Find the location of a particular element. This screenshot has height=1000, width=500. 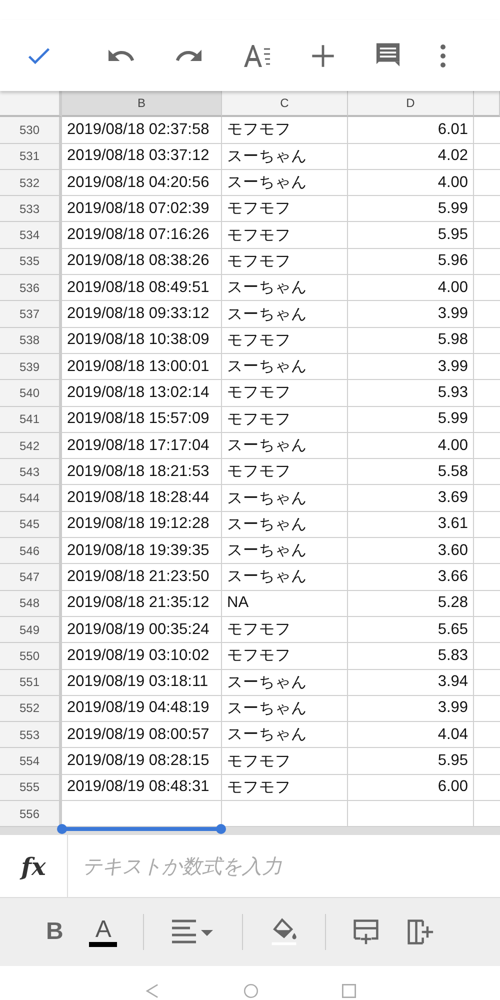

table-cell: 5.28 is located at coordinates (411, 603).